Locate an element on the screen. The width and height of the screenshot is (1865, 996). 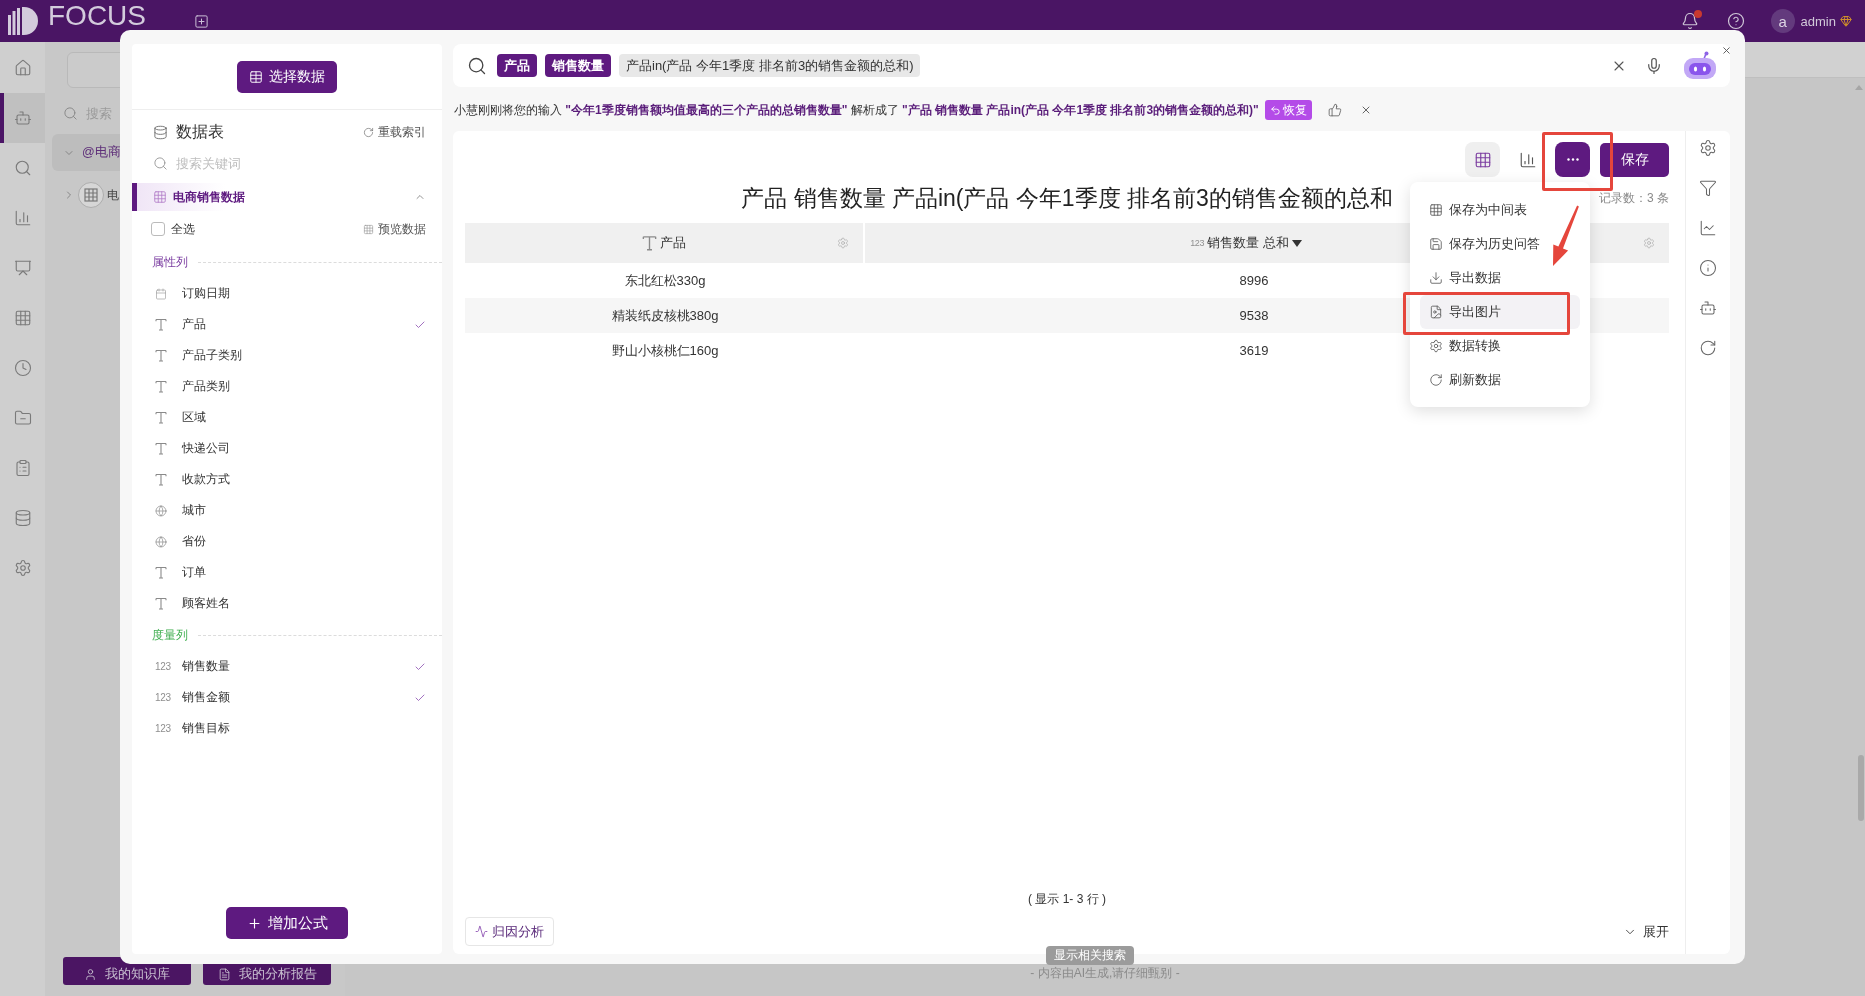
column-name: 省份 is located at coordinates (194, 541).